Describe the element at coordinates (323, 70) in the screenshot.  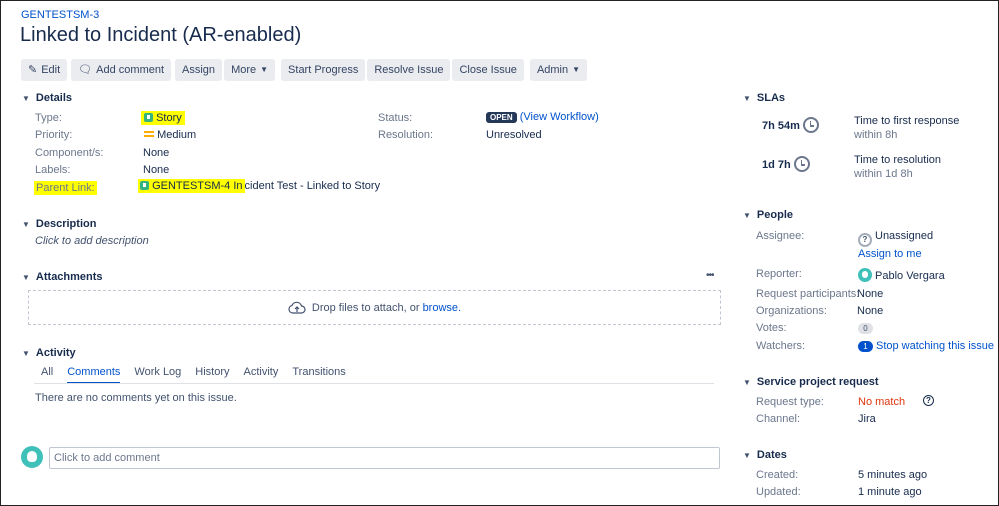
I see `start-progress-button: Start Progress` at that location.